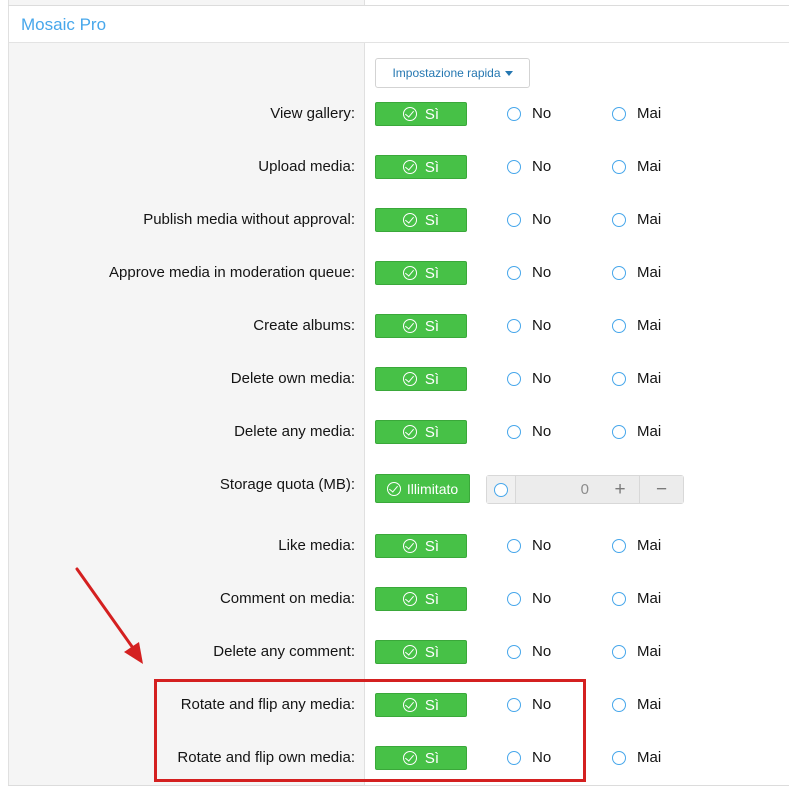 The width and height of the screenshot is (789, 791). I want to click on permission-label-rotate-flip-own-media: Rotate and flip own media:, so click(266, 757).